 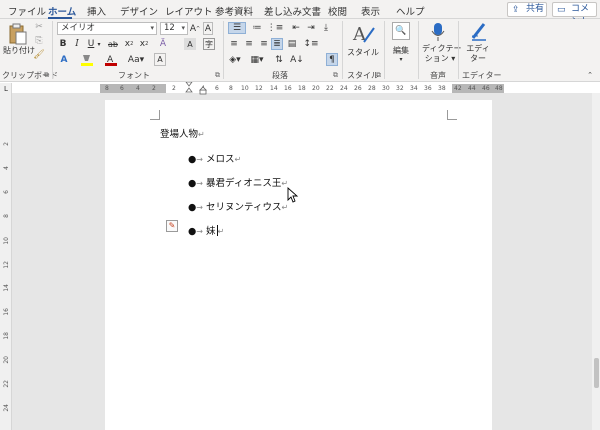 I want to click on search-icon: 🔍, so click(x=401, y=31).